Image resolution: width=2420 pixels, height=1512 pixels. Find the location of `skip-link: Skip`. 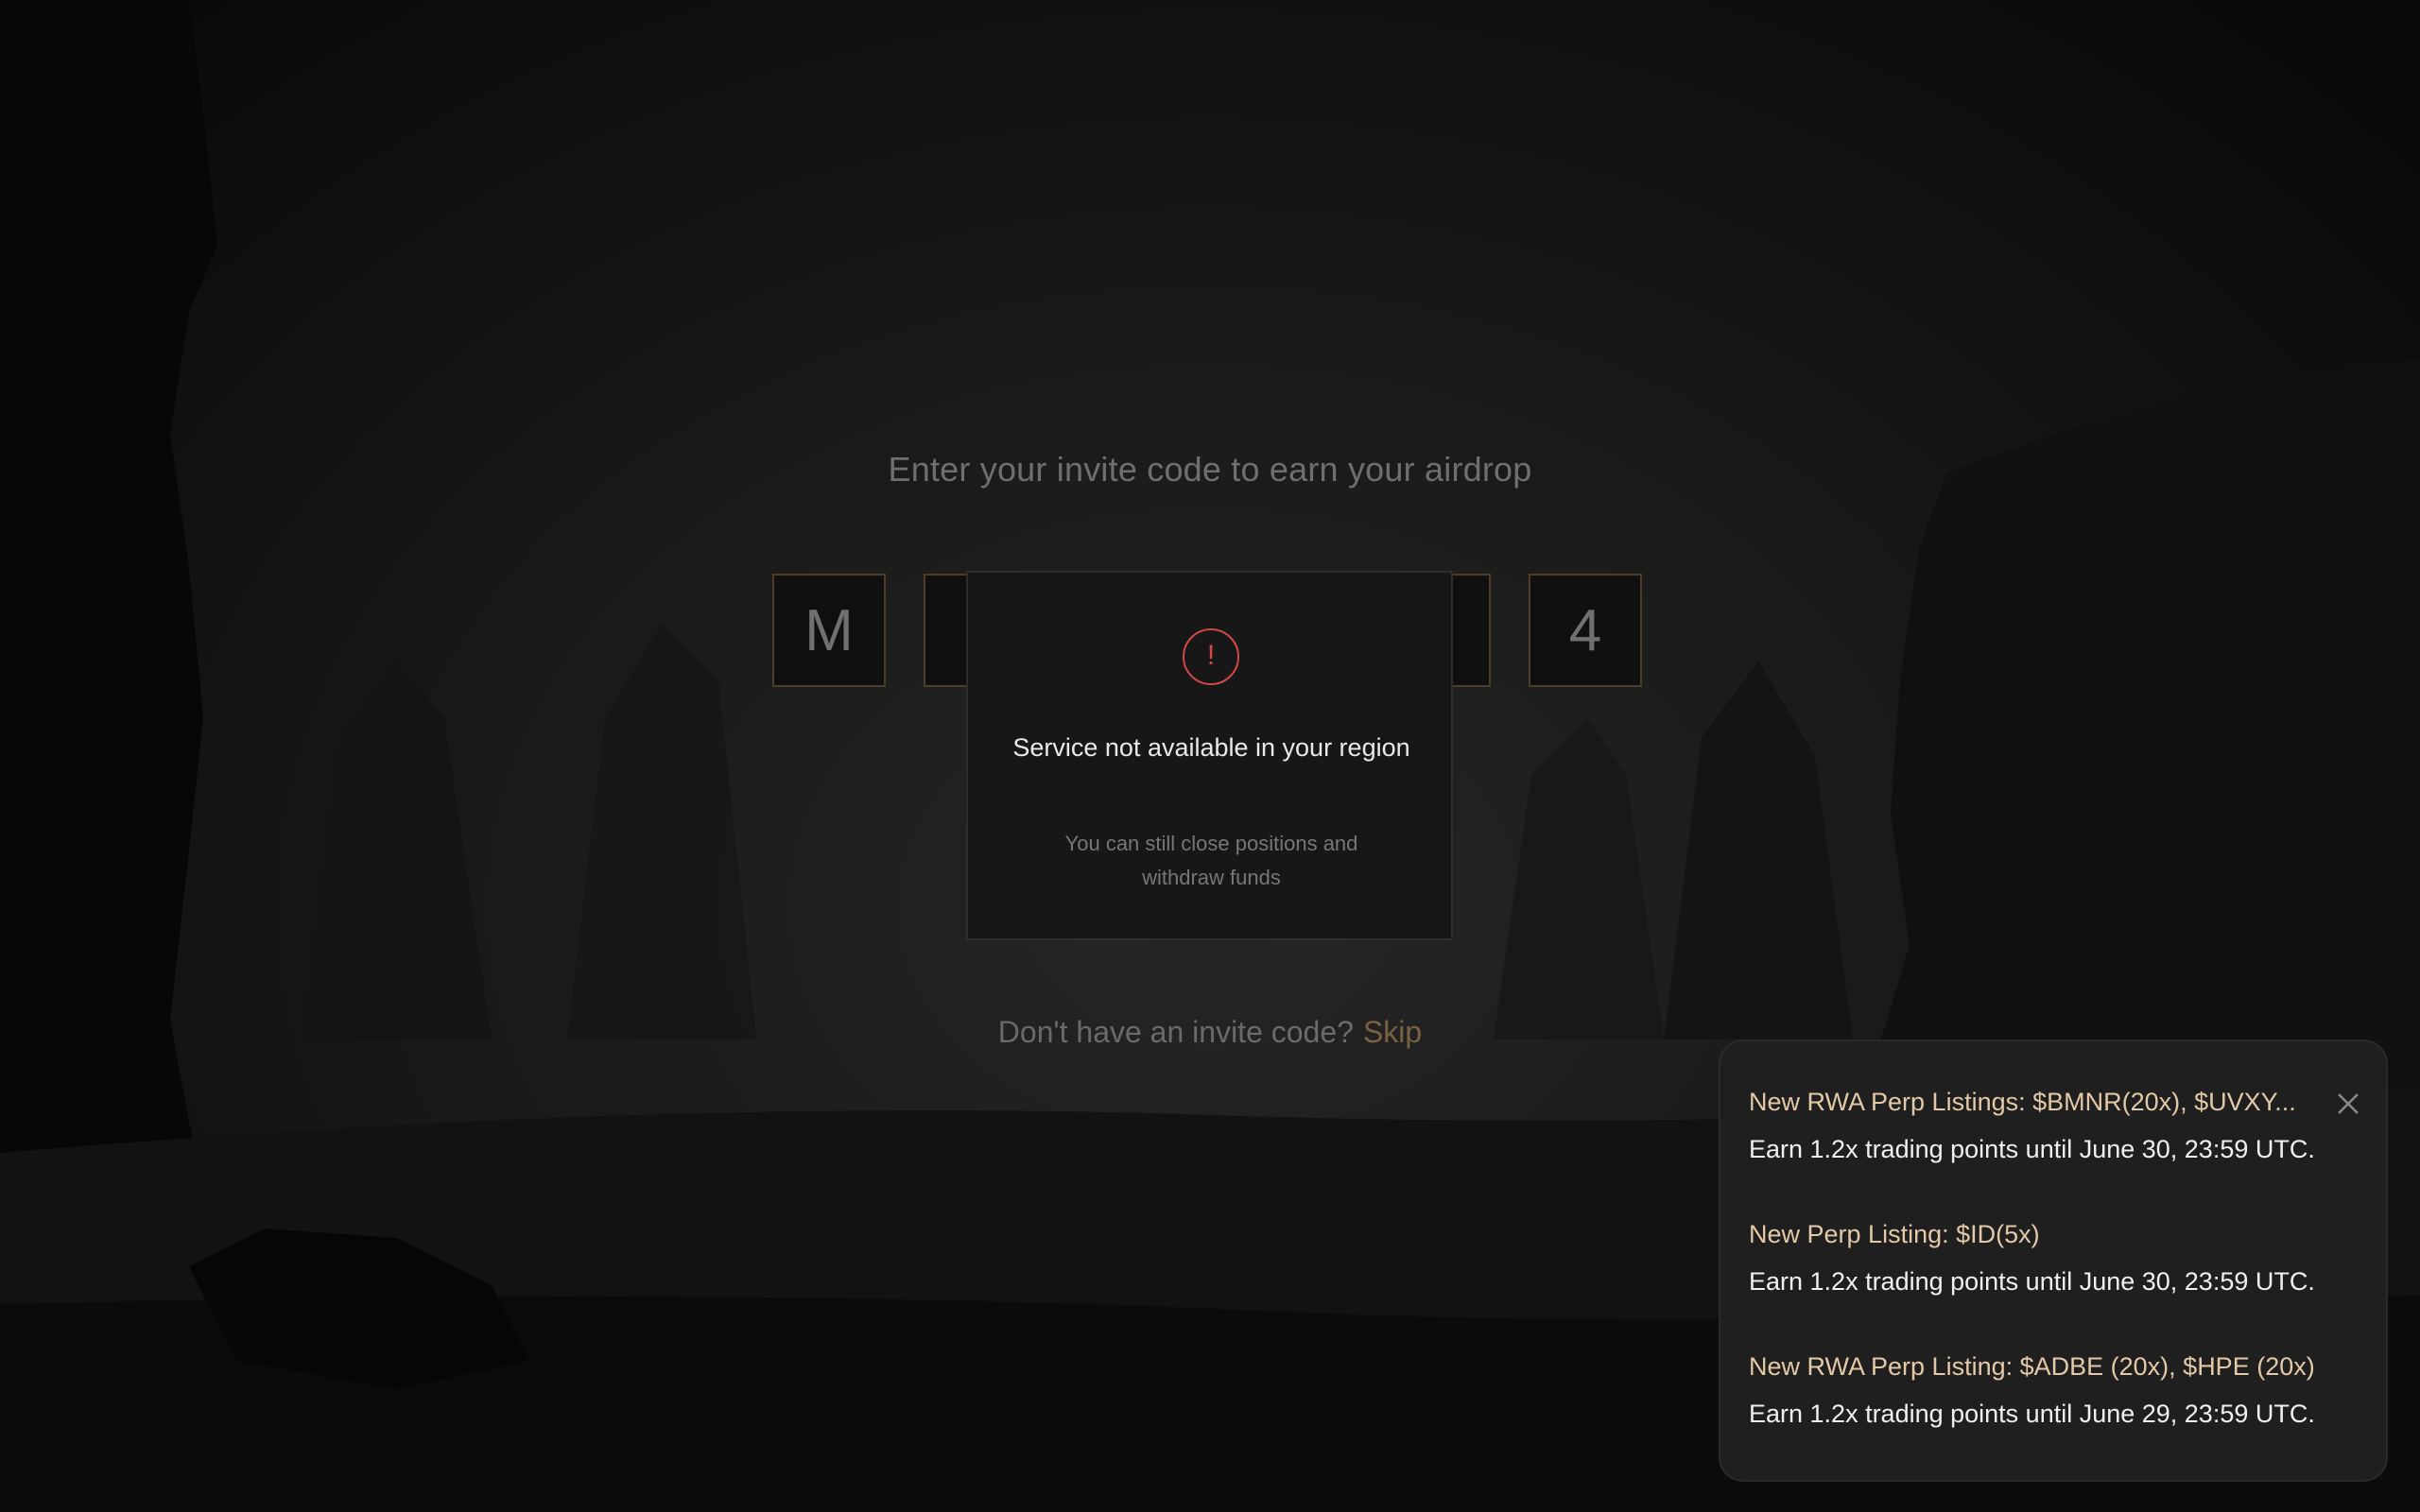

skip-link: Skip is located at coordinates (1392, 1032).